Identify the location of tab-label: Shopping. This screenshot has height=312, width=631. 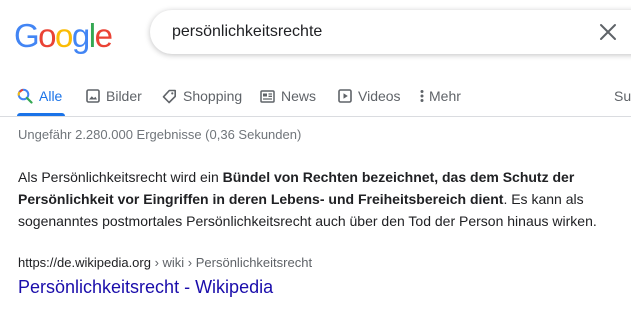
(213, 96).